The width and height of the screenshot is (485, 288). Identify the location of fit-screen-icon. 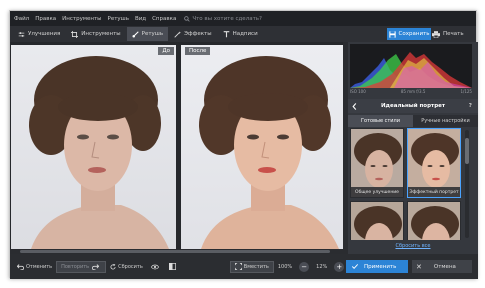
(238, 266).